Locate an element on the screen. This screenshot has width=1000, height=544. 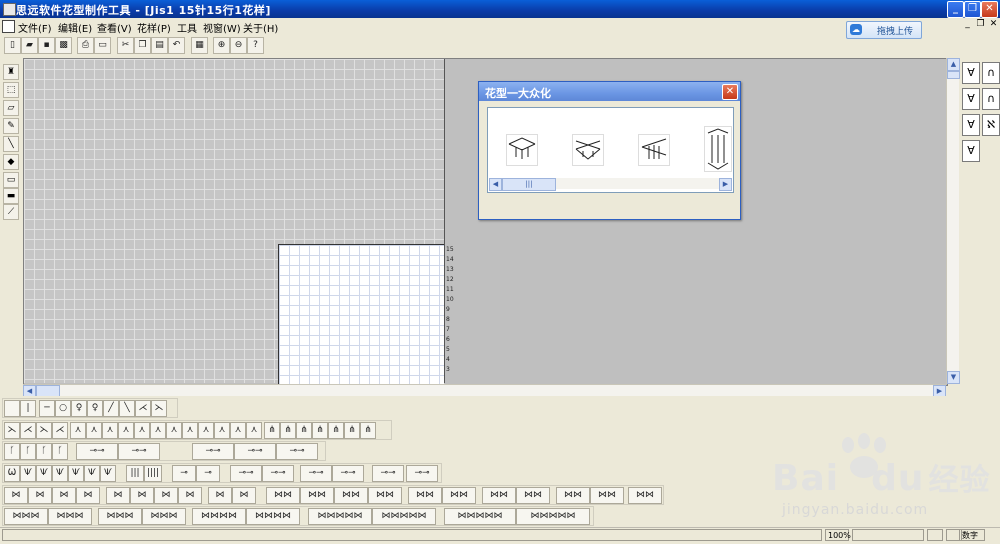
stitch-decrease-icon: ⋋ is located at coordinates (12, 430).